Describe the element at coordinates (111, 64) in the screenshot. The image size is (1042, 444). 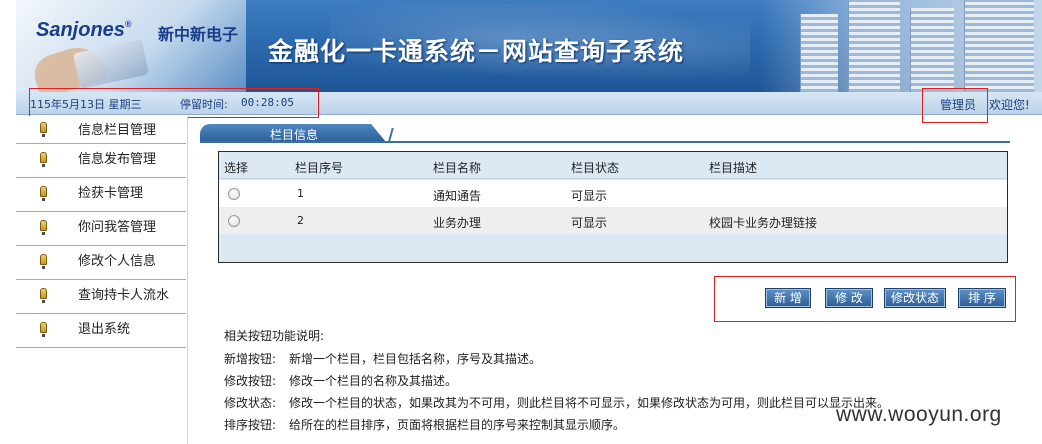
I see `card-image` at that location.